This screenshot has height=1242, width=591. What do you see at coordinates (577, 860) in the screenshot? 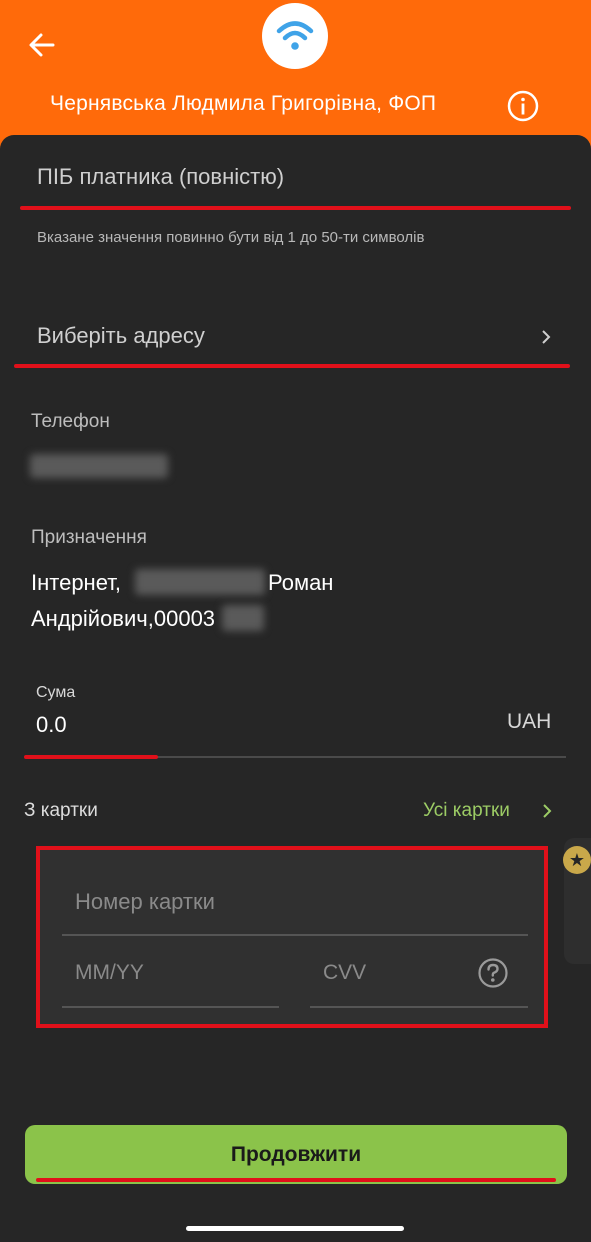
I see `star-icon: ★` at bounding box center [577, 860].